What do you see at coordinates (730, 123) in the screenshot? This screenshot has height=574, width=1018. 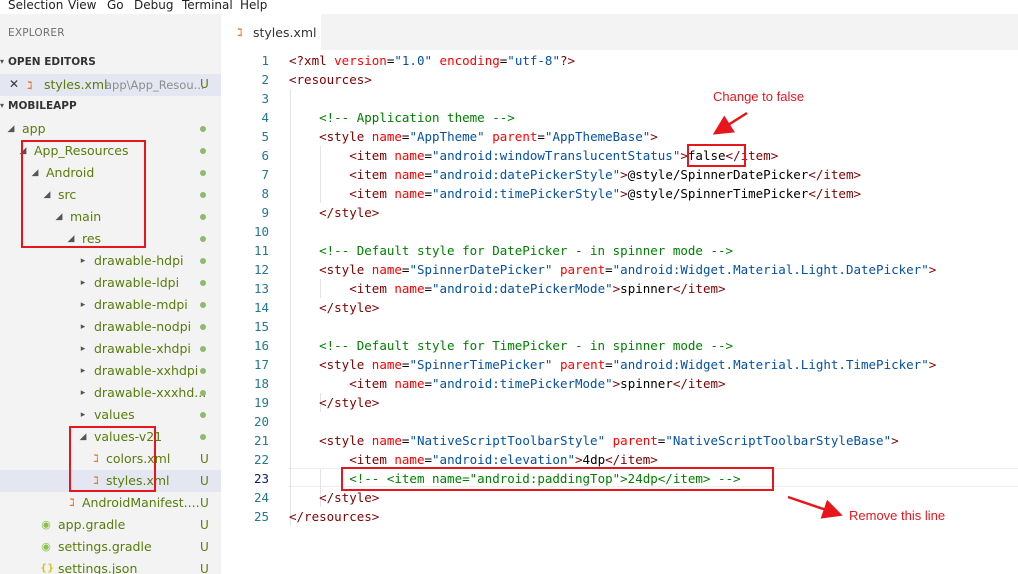 I see `arrow-change-to-false` at bounding box center [730, 123].